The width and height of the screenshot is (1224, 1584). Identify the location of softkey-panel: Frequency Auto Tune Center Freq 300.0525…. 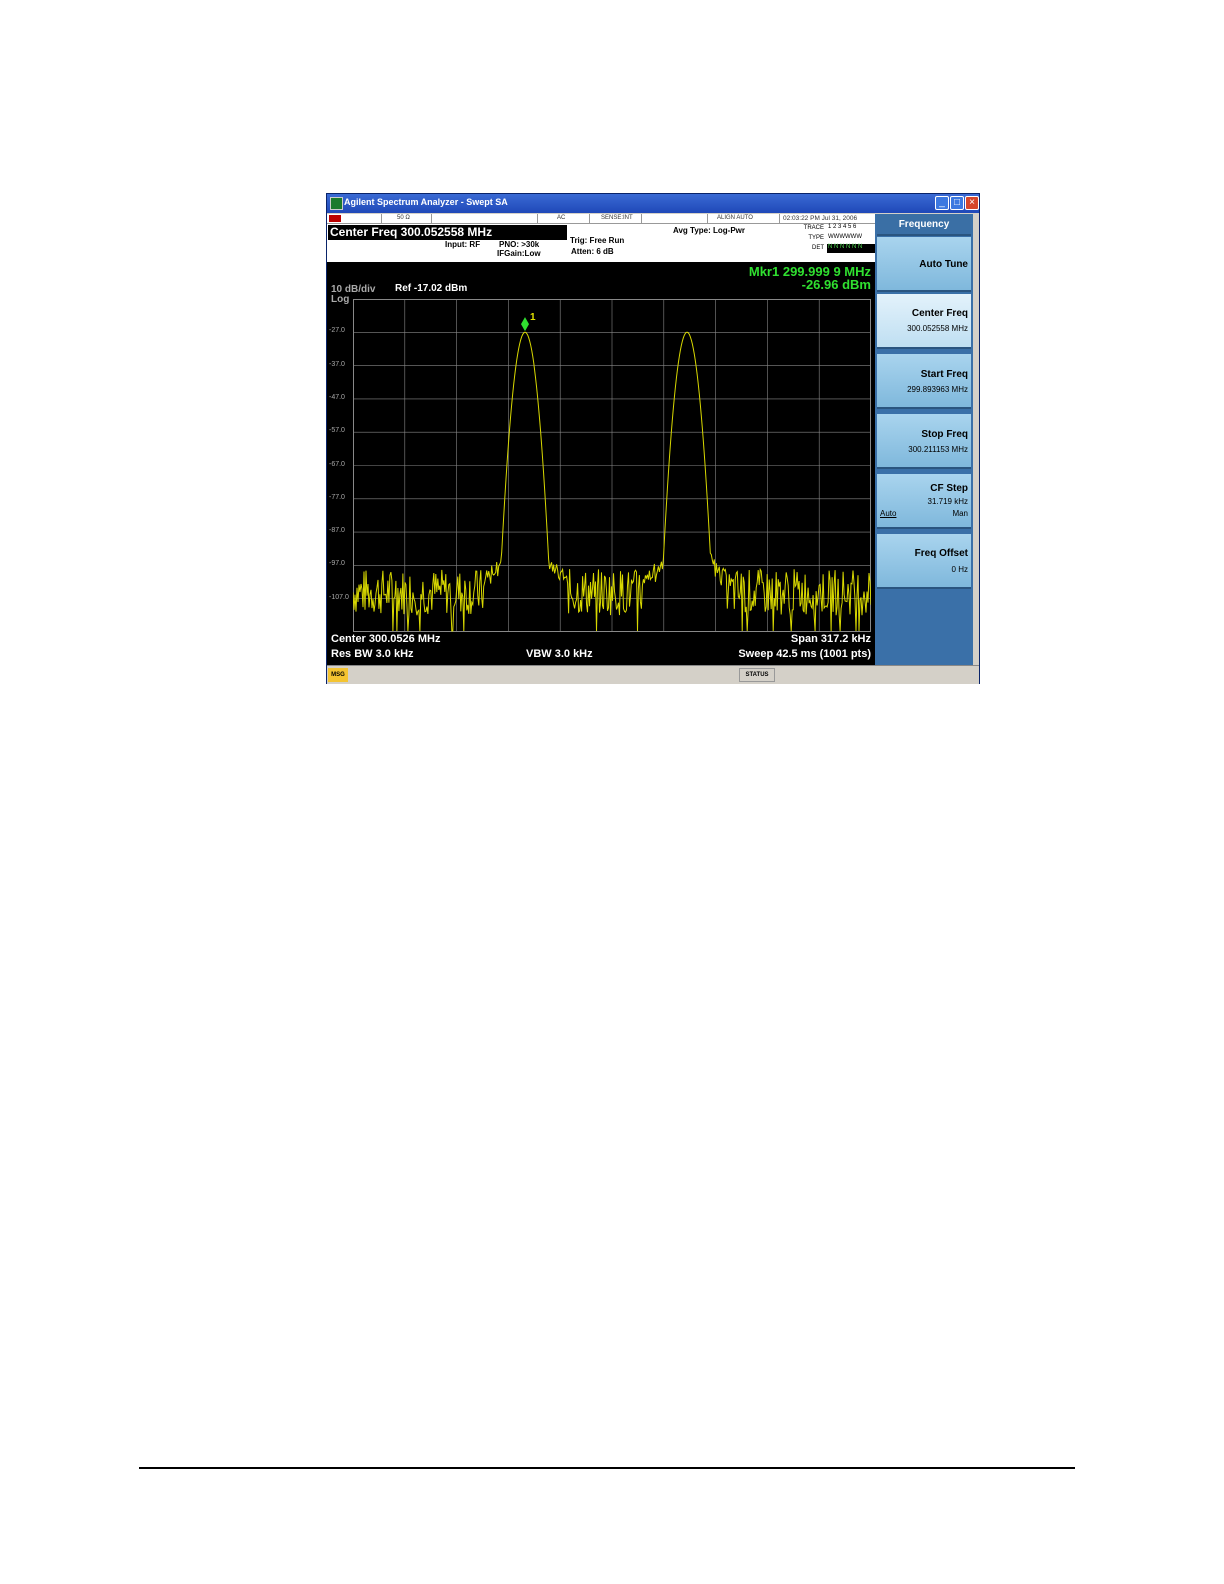
(924, 439).